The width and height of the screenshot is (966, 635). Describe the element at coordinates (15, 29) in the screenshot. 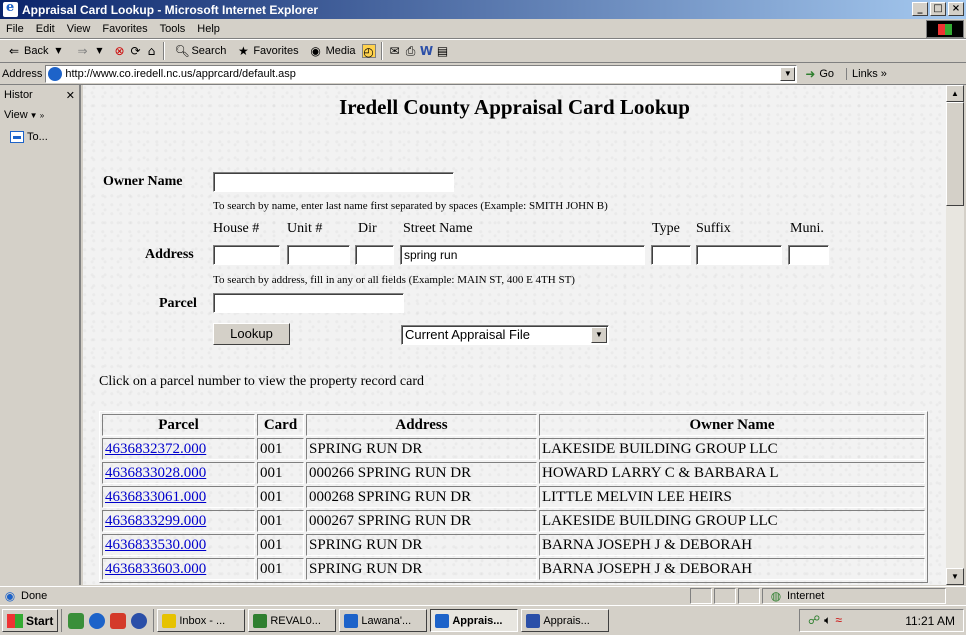

I see `menu-file: File` at that location.